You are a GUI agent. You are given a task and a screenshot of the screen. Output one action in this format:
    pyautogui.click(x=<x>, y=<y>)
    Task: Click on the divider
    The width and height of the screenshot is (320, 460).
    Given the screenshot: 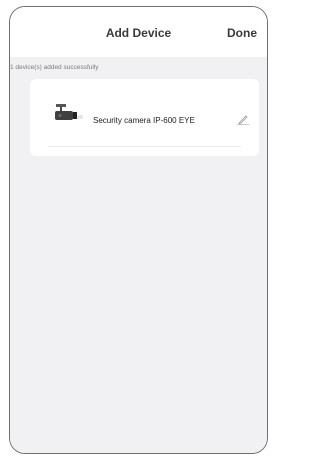 What is the action you would take?
    pyautogui.click(x=144, y=146)
    